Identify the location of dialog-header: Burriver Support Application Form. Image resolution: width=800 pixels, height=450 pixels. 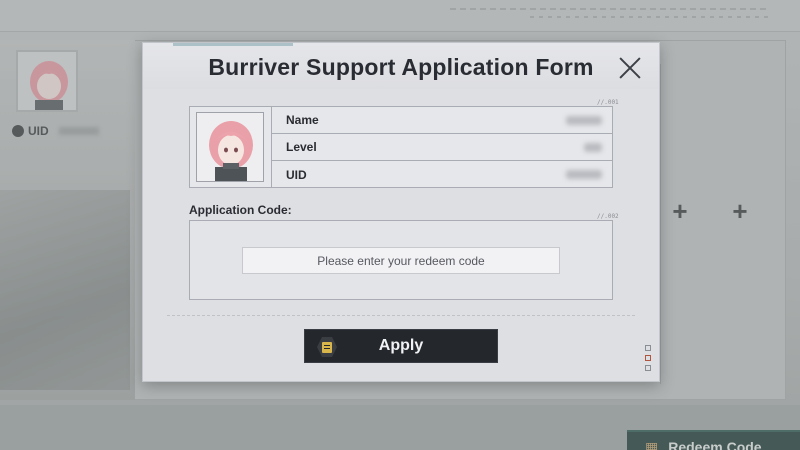
(401, 66).